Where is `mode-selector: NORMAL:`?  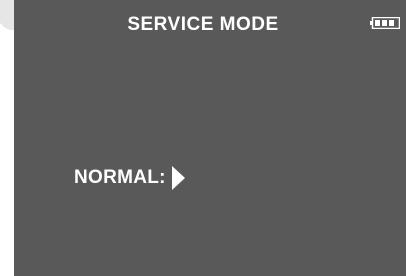 mode-selector: NORMAL: is located at coordinates (130, 178).